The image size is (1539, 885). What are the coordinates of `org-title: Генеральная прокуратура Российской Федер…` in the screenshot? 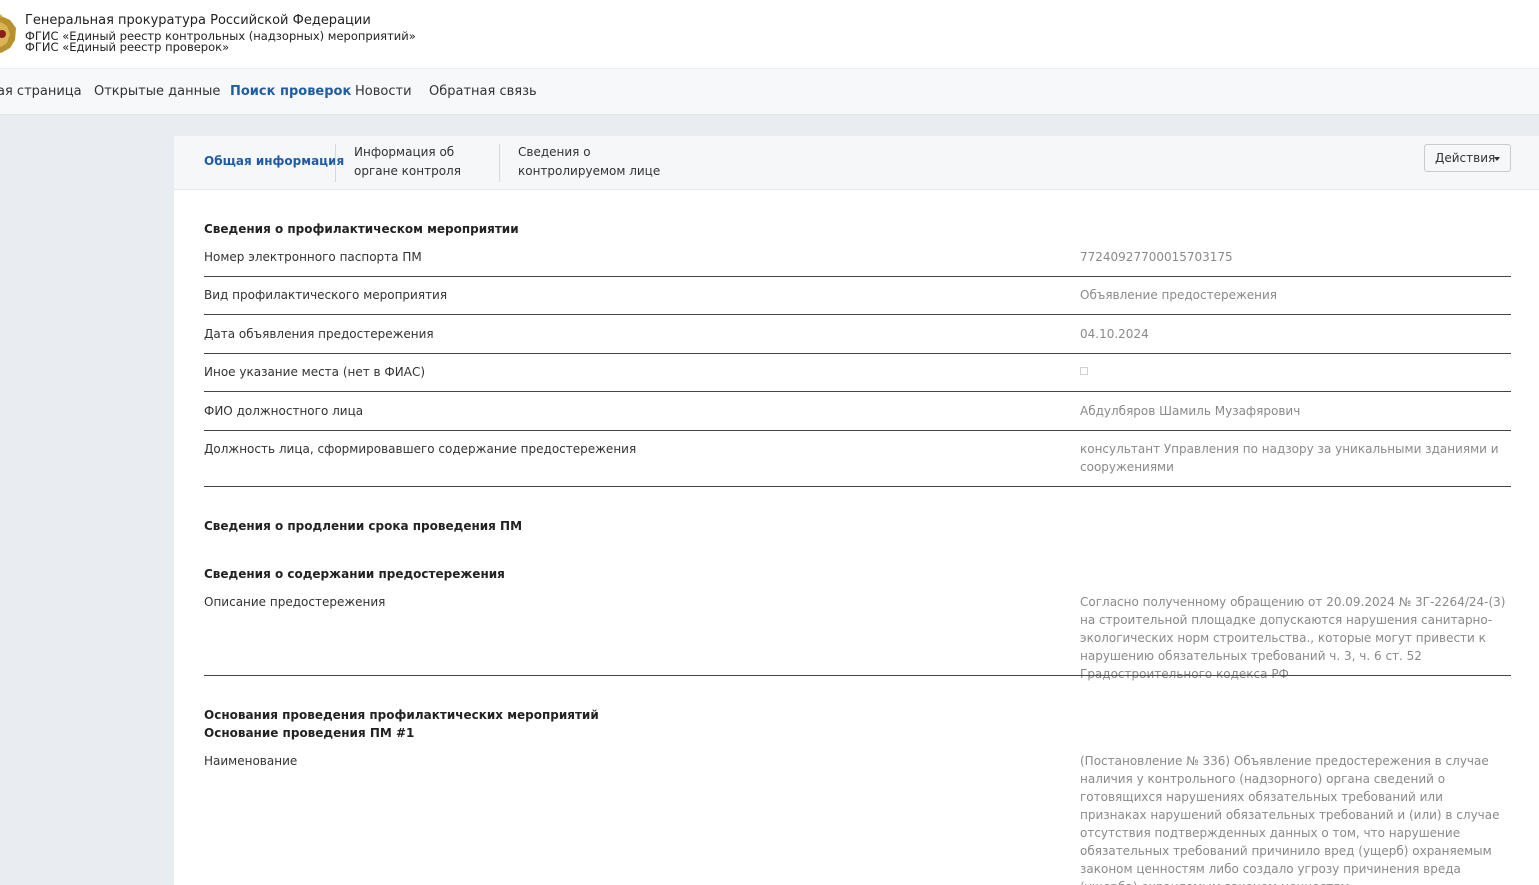 It's located at (198, 20).